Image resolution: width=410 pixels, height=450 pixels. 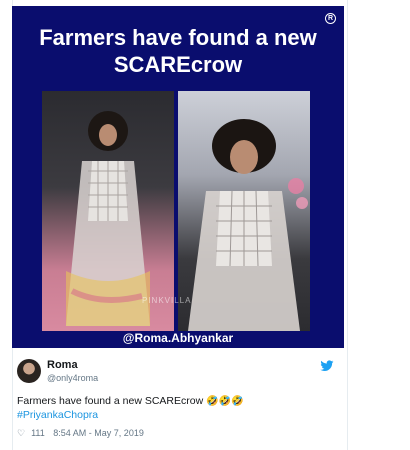 I want to click on figure-right-illustration, so click(x=248, y=225).